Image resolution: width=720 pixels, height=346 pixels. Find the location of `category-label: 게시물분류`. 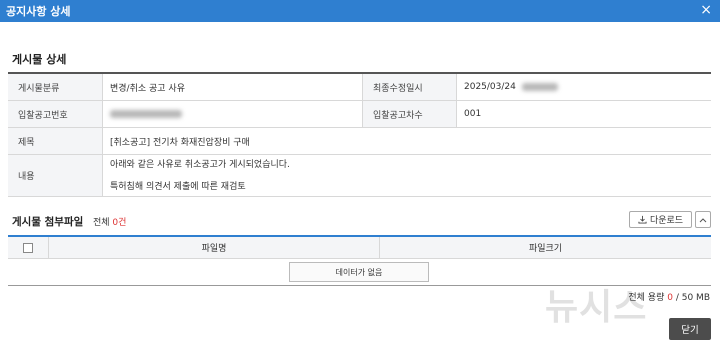

category-label: 게시물분류 is located at coordinates (55, 87).